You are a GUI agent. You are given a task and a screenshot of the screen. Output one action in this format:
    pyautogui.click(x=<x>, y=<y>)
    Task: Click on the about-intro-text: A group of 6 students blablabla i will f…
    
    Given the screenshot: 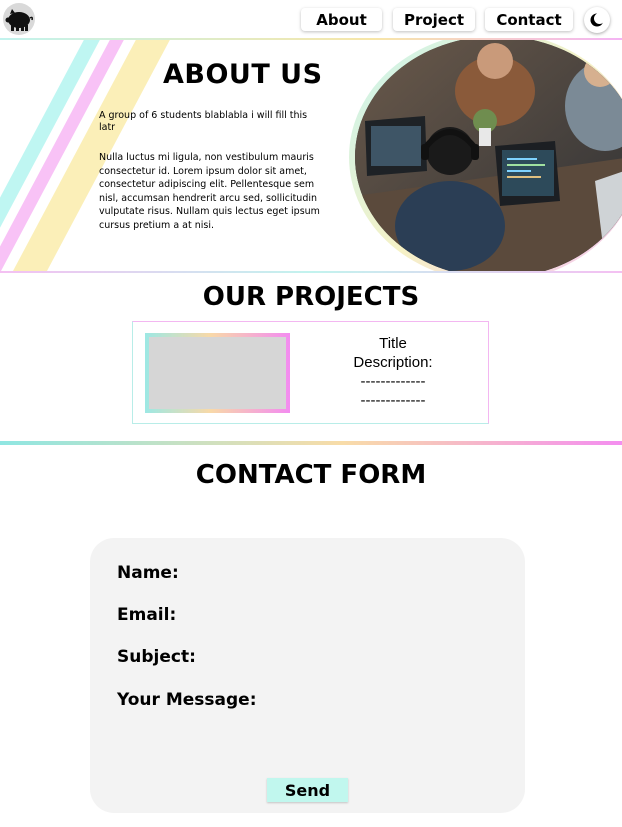 What is the action you would take?
    pyautogui.click(x=203, y=121)
    